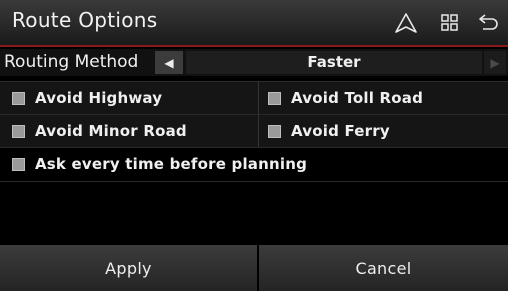 This screenshot has width=508, height=291. What do you see at coordinates (406, 23) in the screenshot?
I see `navigation-arrow-icon` at bounding box center [406, 23].